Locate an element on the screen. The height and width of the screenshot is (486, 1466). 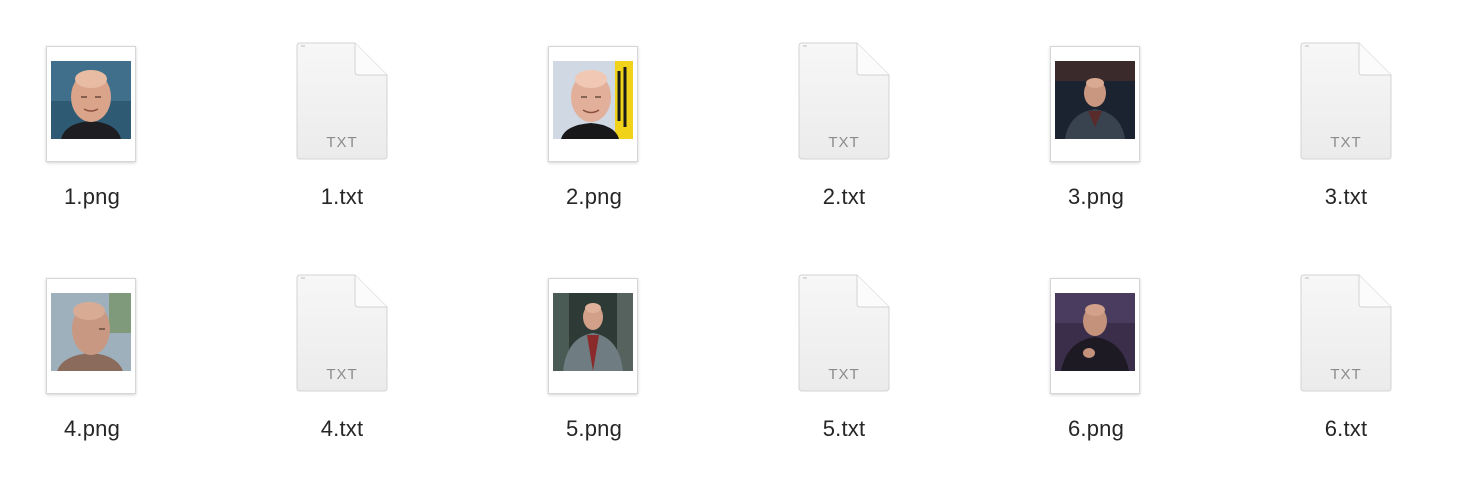
file-item-5-png: 5.png is located at coordinates (594, 378).